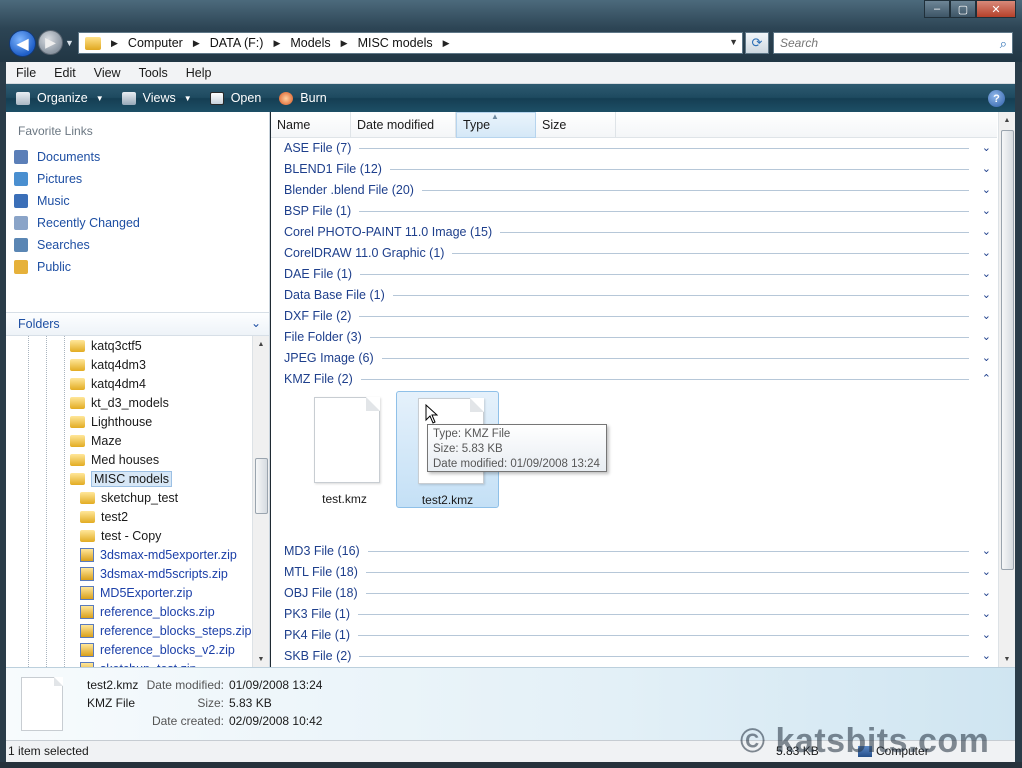 This screenshot has width=1022, height=768. What do you see at coordinates (637, 147) in the screenshot?
I see `group-header-ase-file-7: ASE File (7) ⌄` at bounding box center [637, 147].